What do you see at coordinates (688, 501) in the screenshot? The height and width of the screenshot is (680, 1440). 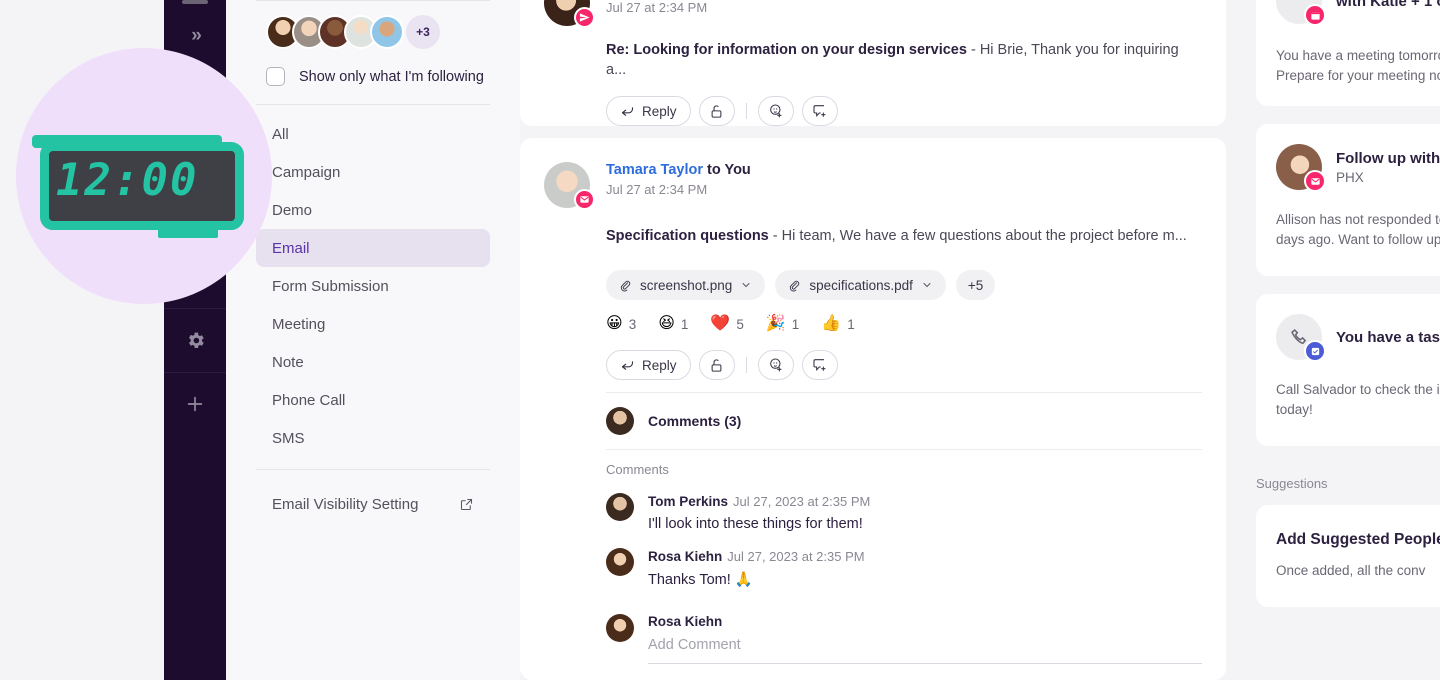 I see `comment-author: Tom Perkins` at bounding box center [688, 501].